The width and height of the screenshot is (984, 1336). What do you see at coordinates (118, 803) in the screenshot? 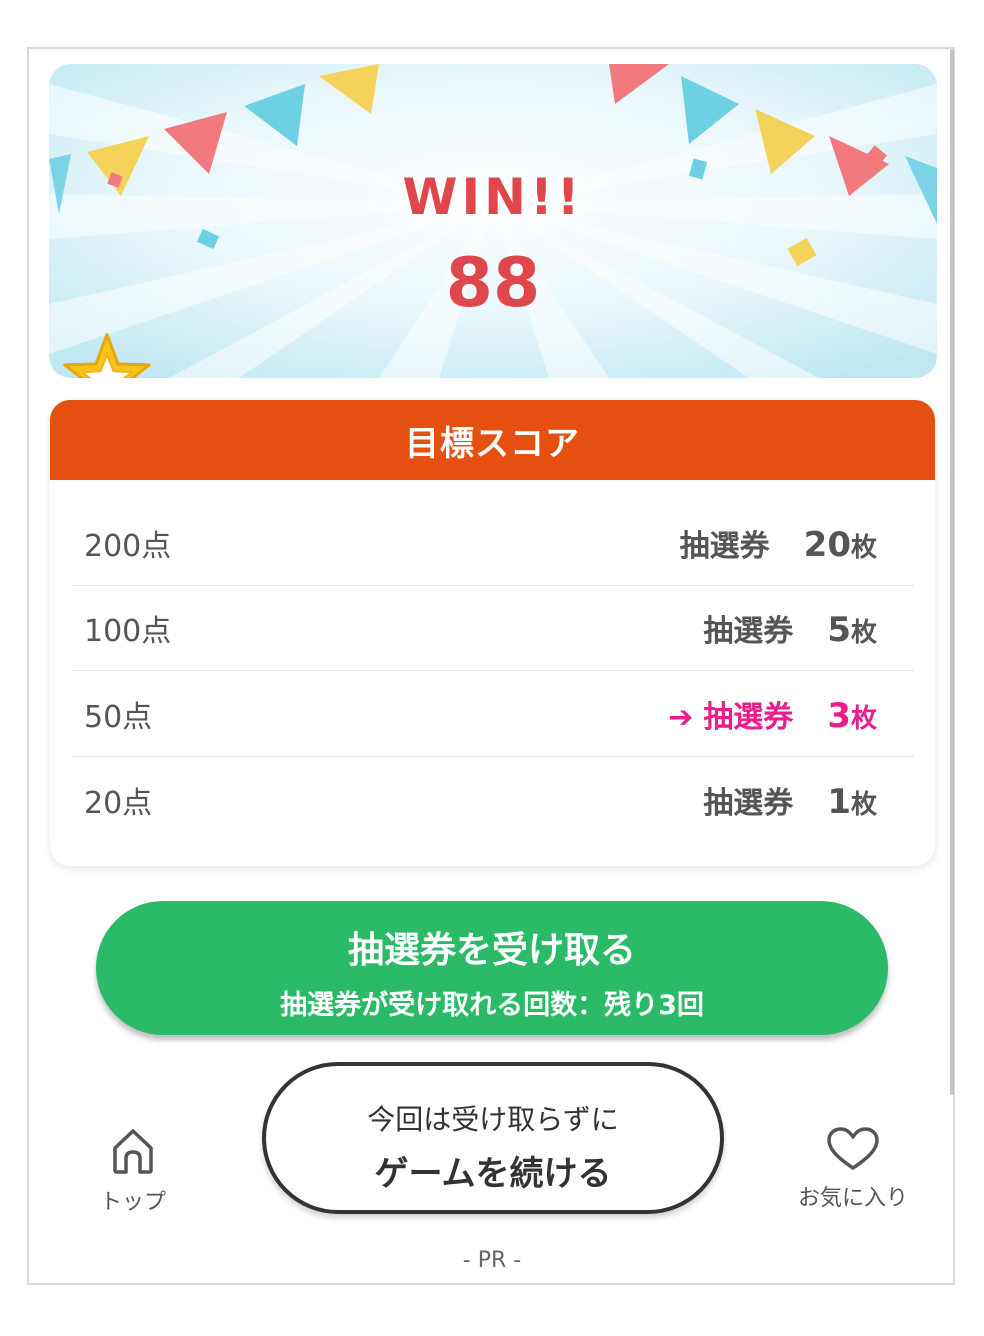
I see `score-threshold: 20点` at bounding box center [118, 803].